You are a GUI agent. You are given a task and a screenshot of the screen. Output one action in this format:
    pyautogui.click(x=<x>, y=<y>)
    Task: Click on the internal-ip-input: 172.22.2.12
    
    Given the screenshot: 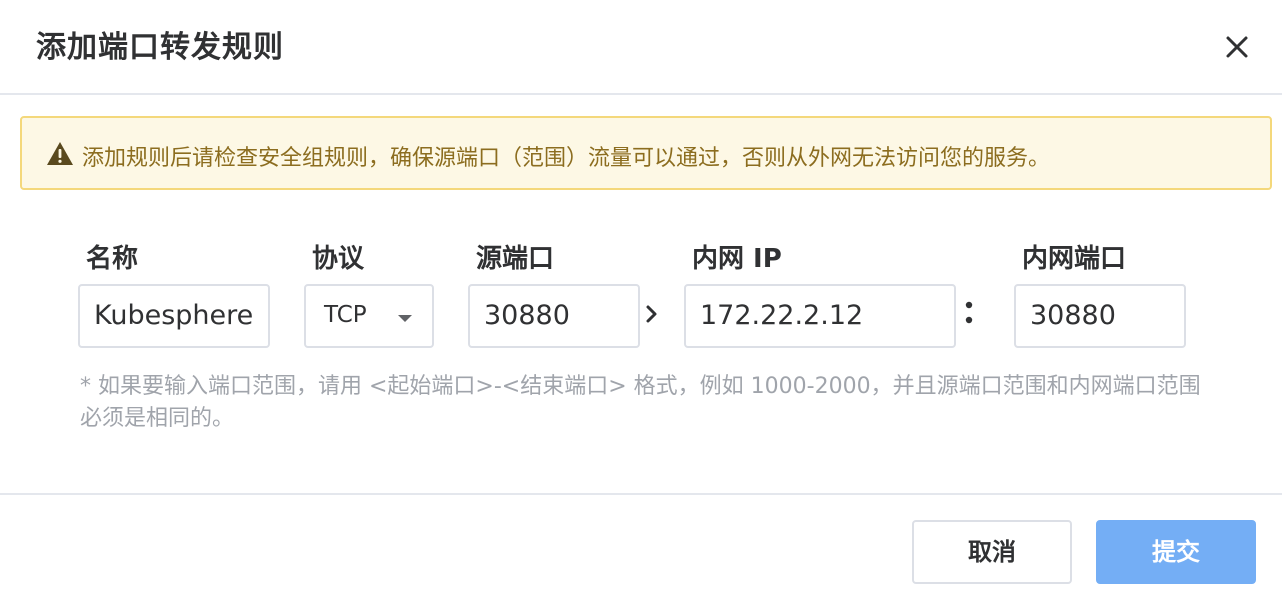 What is the action you would take?
    pyautogui.click(x=820, y=316)
    